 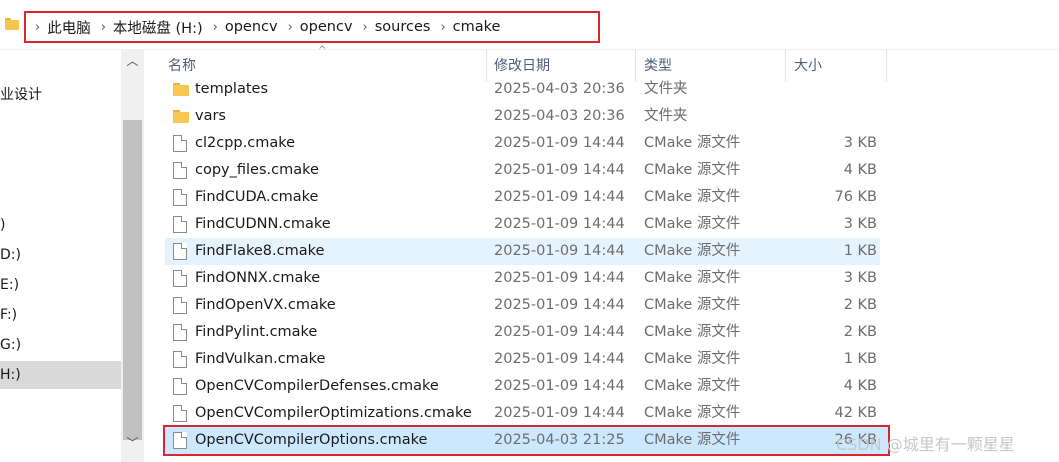 What do you see at coordinates (860, 386) in the screenshot?
I see `file-size: 4 KB` at bounding box center [860, 386].